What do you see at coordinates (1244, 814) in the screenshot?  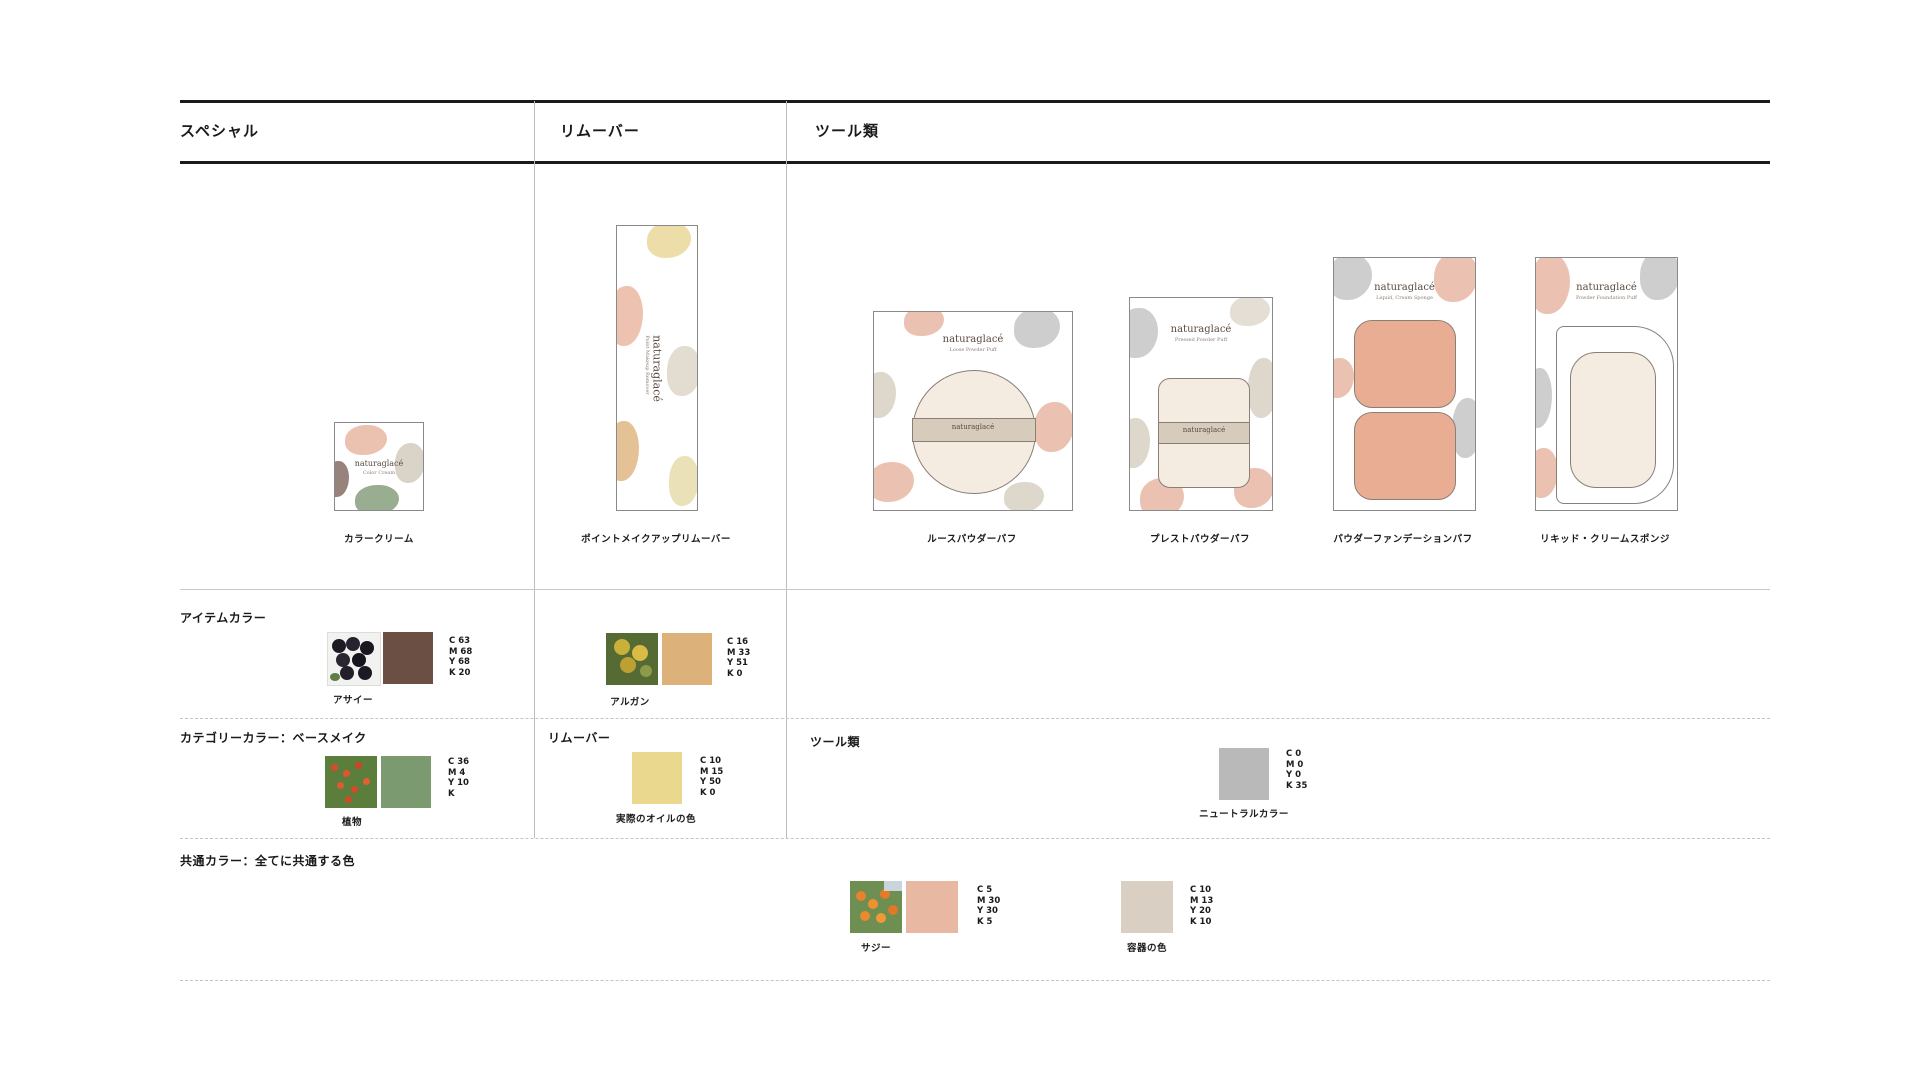 I see `neutral-label: ニュートラルカラー` at bounding box center [1244, 814].